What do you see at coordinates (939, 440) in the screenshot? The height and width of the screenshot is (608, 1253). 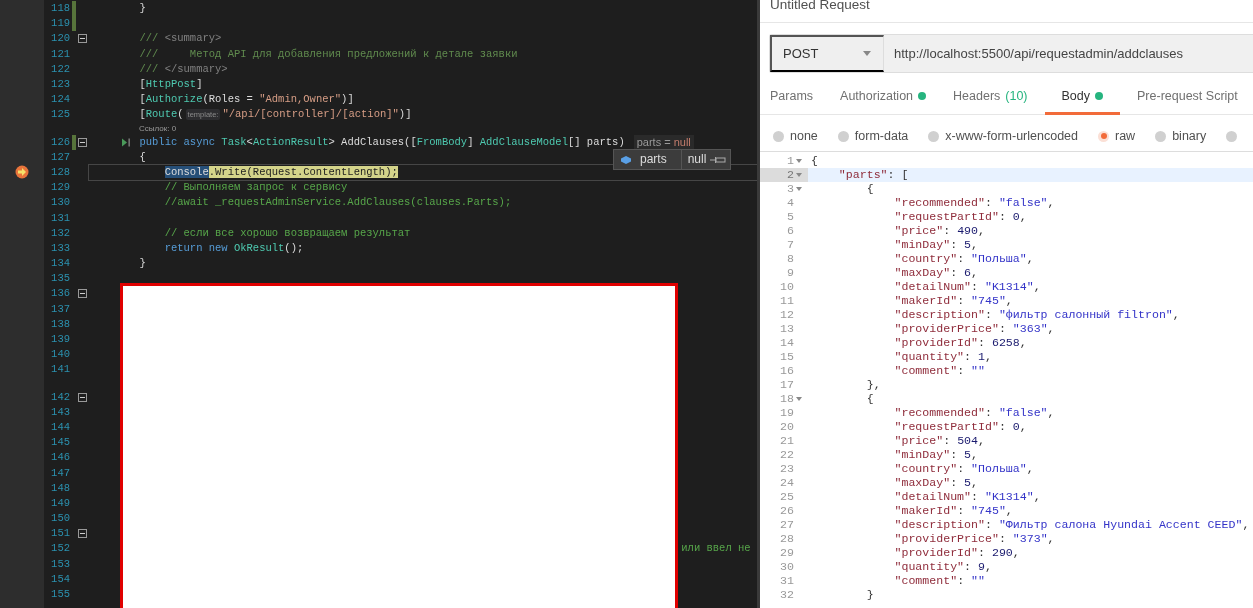 I see `code-line: "price": 504,` at bounding box center [939, 440].